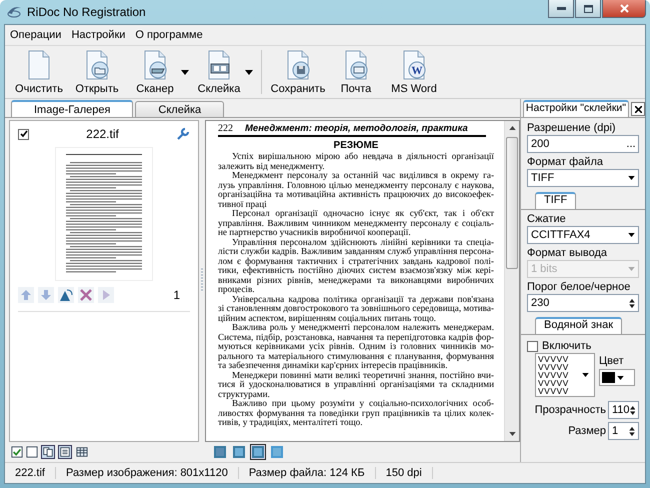 The image size is (650, 488). I want to click on page-count: 1, so click(176, 295).